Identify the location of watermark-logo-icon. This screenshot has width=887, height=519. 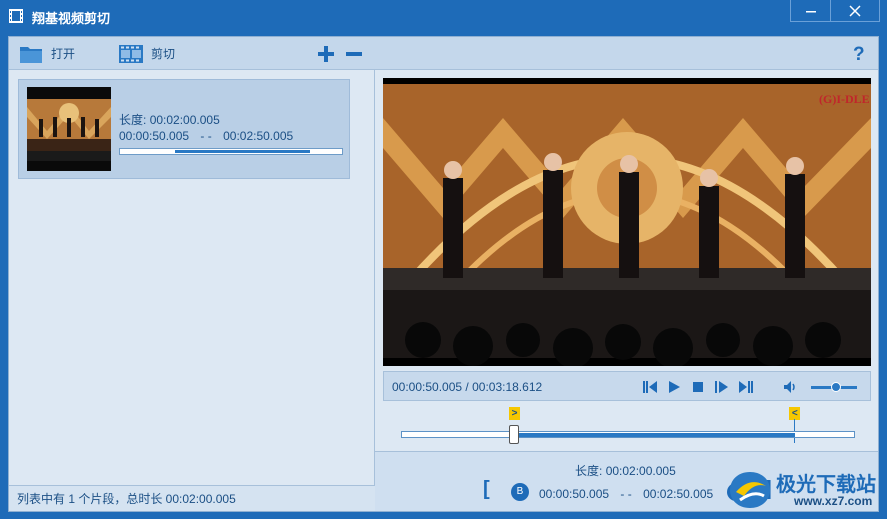
(750, 490).